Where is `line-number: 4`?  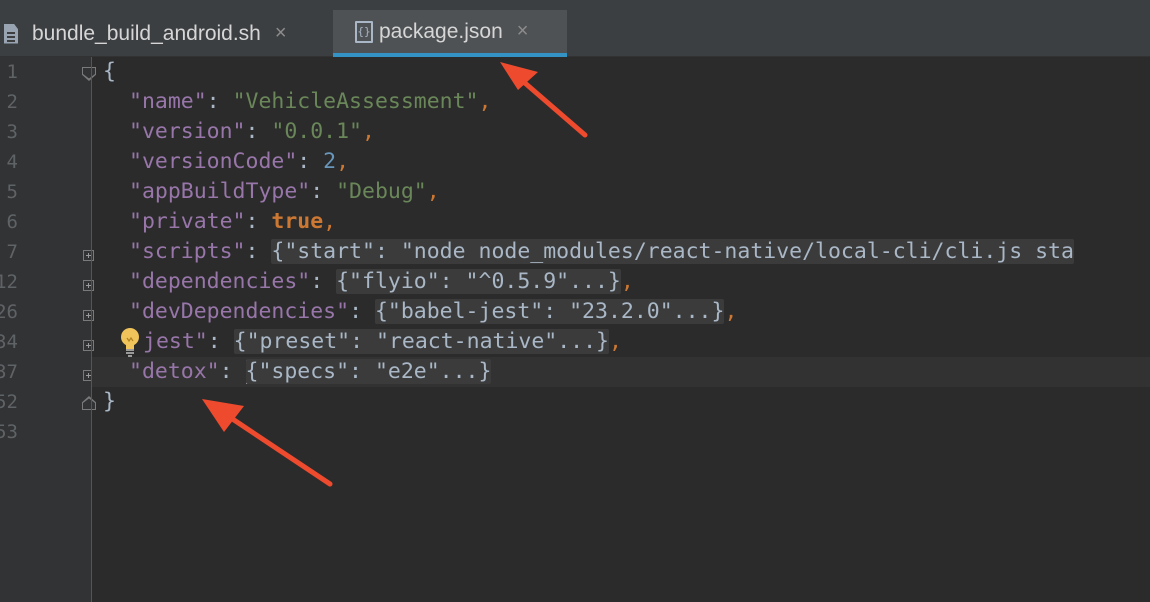
line-number: 4 is located at coordinates (12, 162).